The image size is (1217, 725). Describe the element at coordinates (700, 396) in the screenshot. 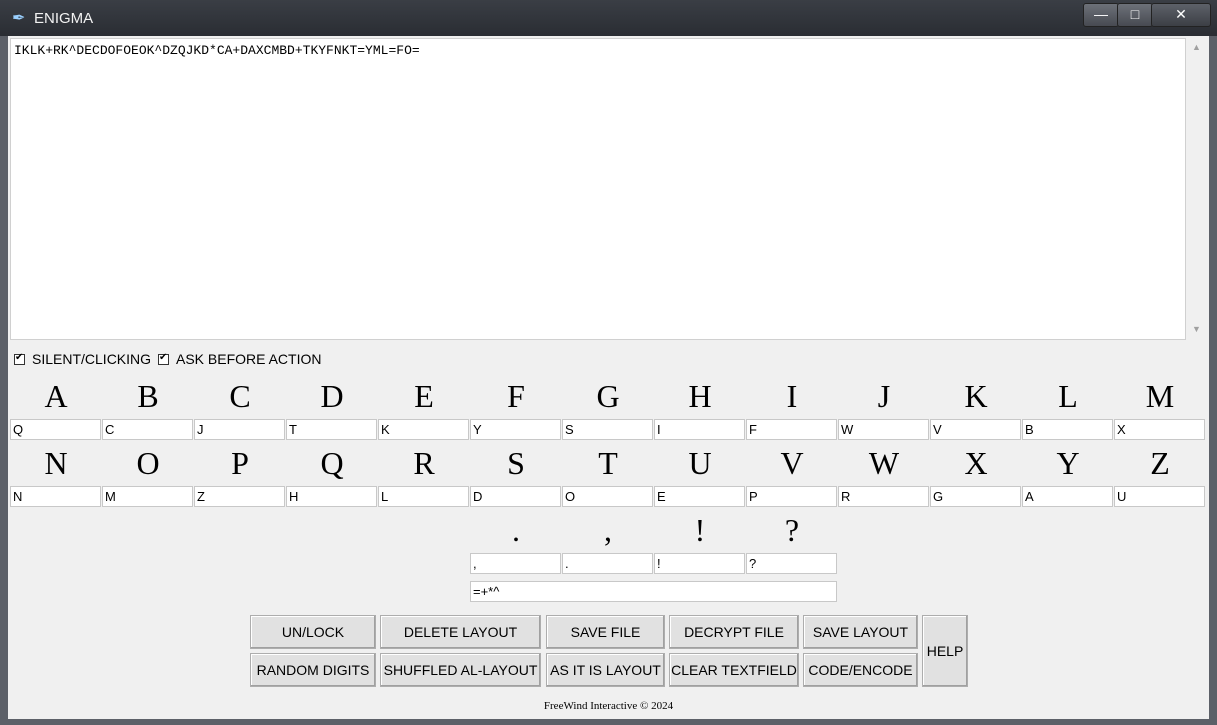

I see `letter-label: H` at that location.